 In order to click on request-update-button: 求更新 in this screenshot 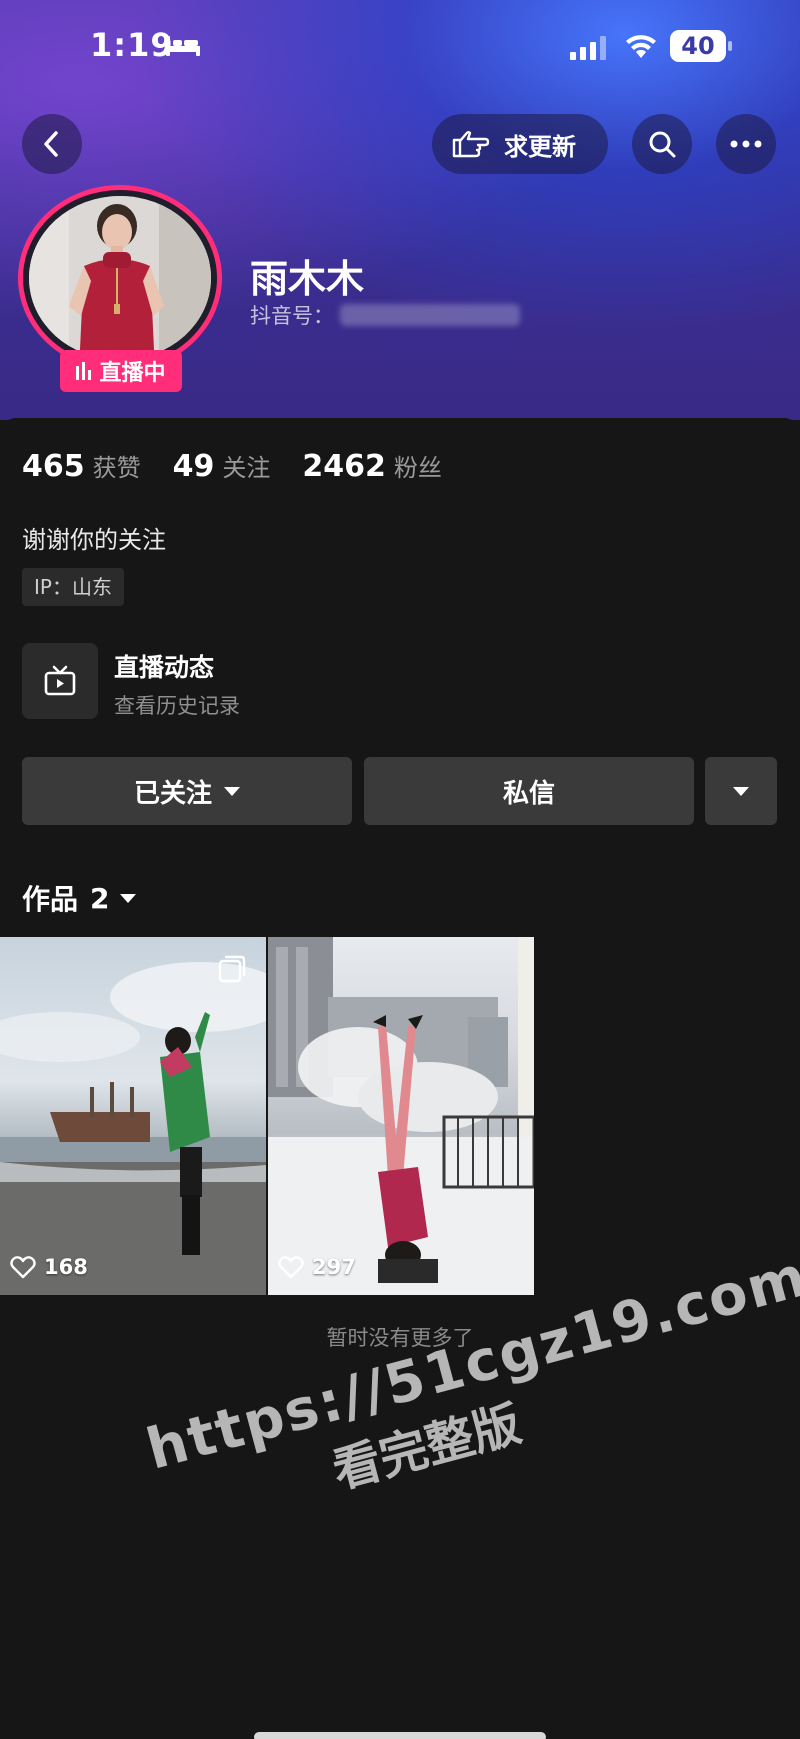, I will do `click(520, 144)`.